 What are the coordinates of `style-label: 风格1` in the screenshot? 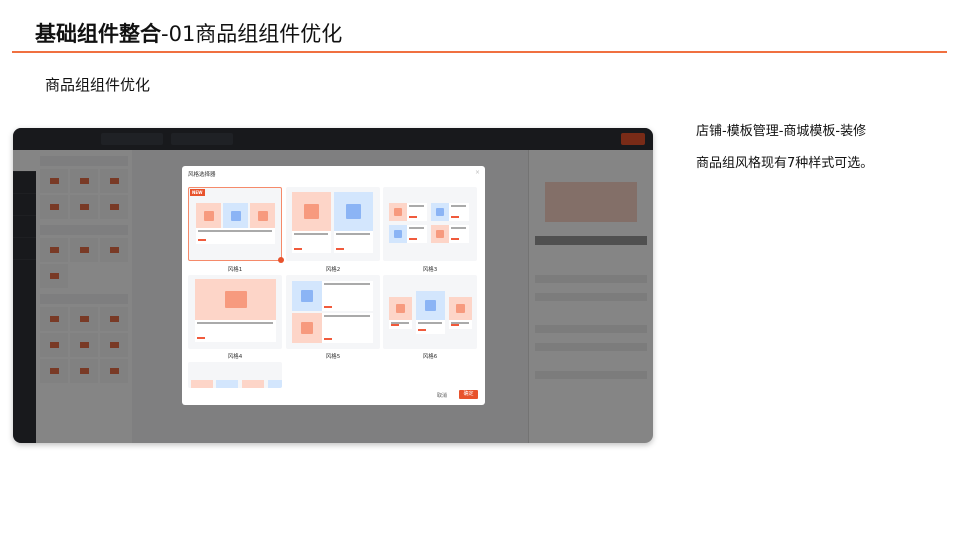 It's located at (235, 270).